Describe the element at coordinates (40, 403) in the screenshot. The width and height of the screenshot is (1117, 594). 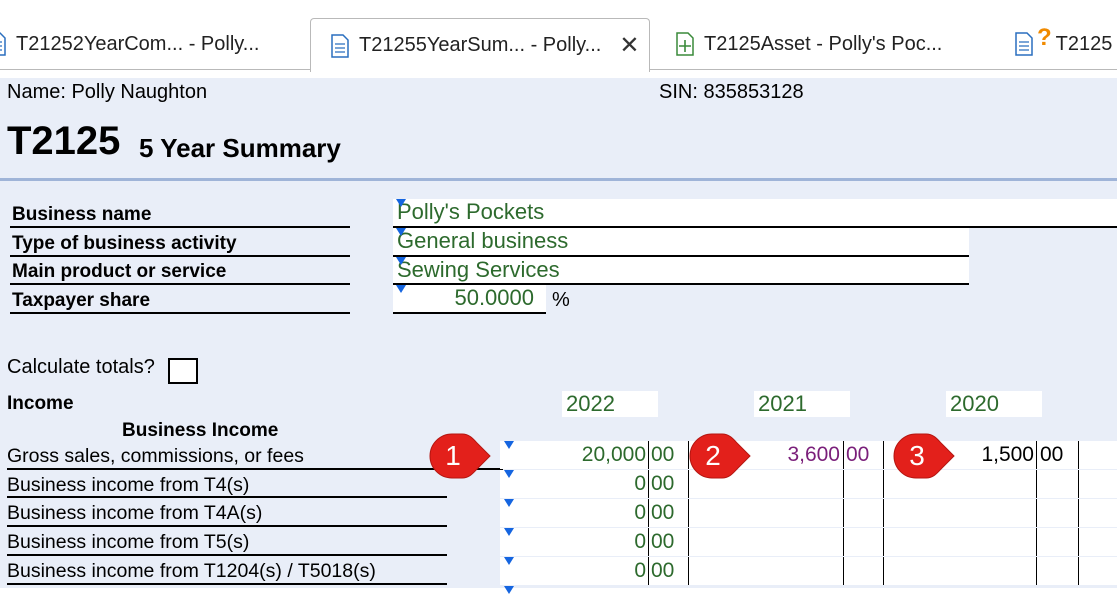
I see `income-heading: Income` at that location.